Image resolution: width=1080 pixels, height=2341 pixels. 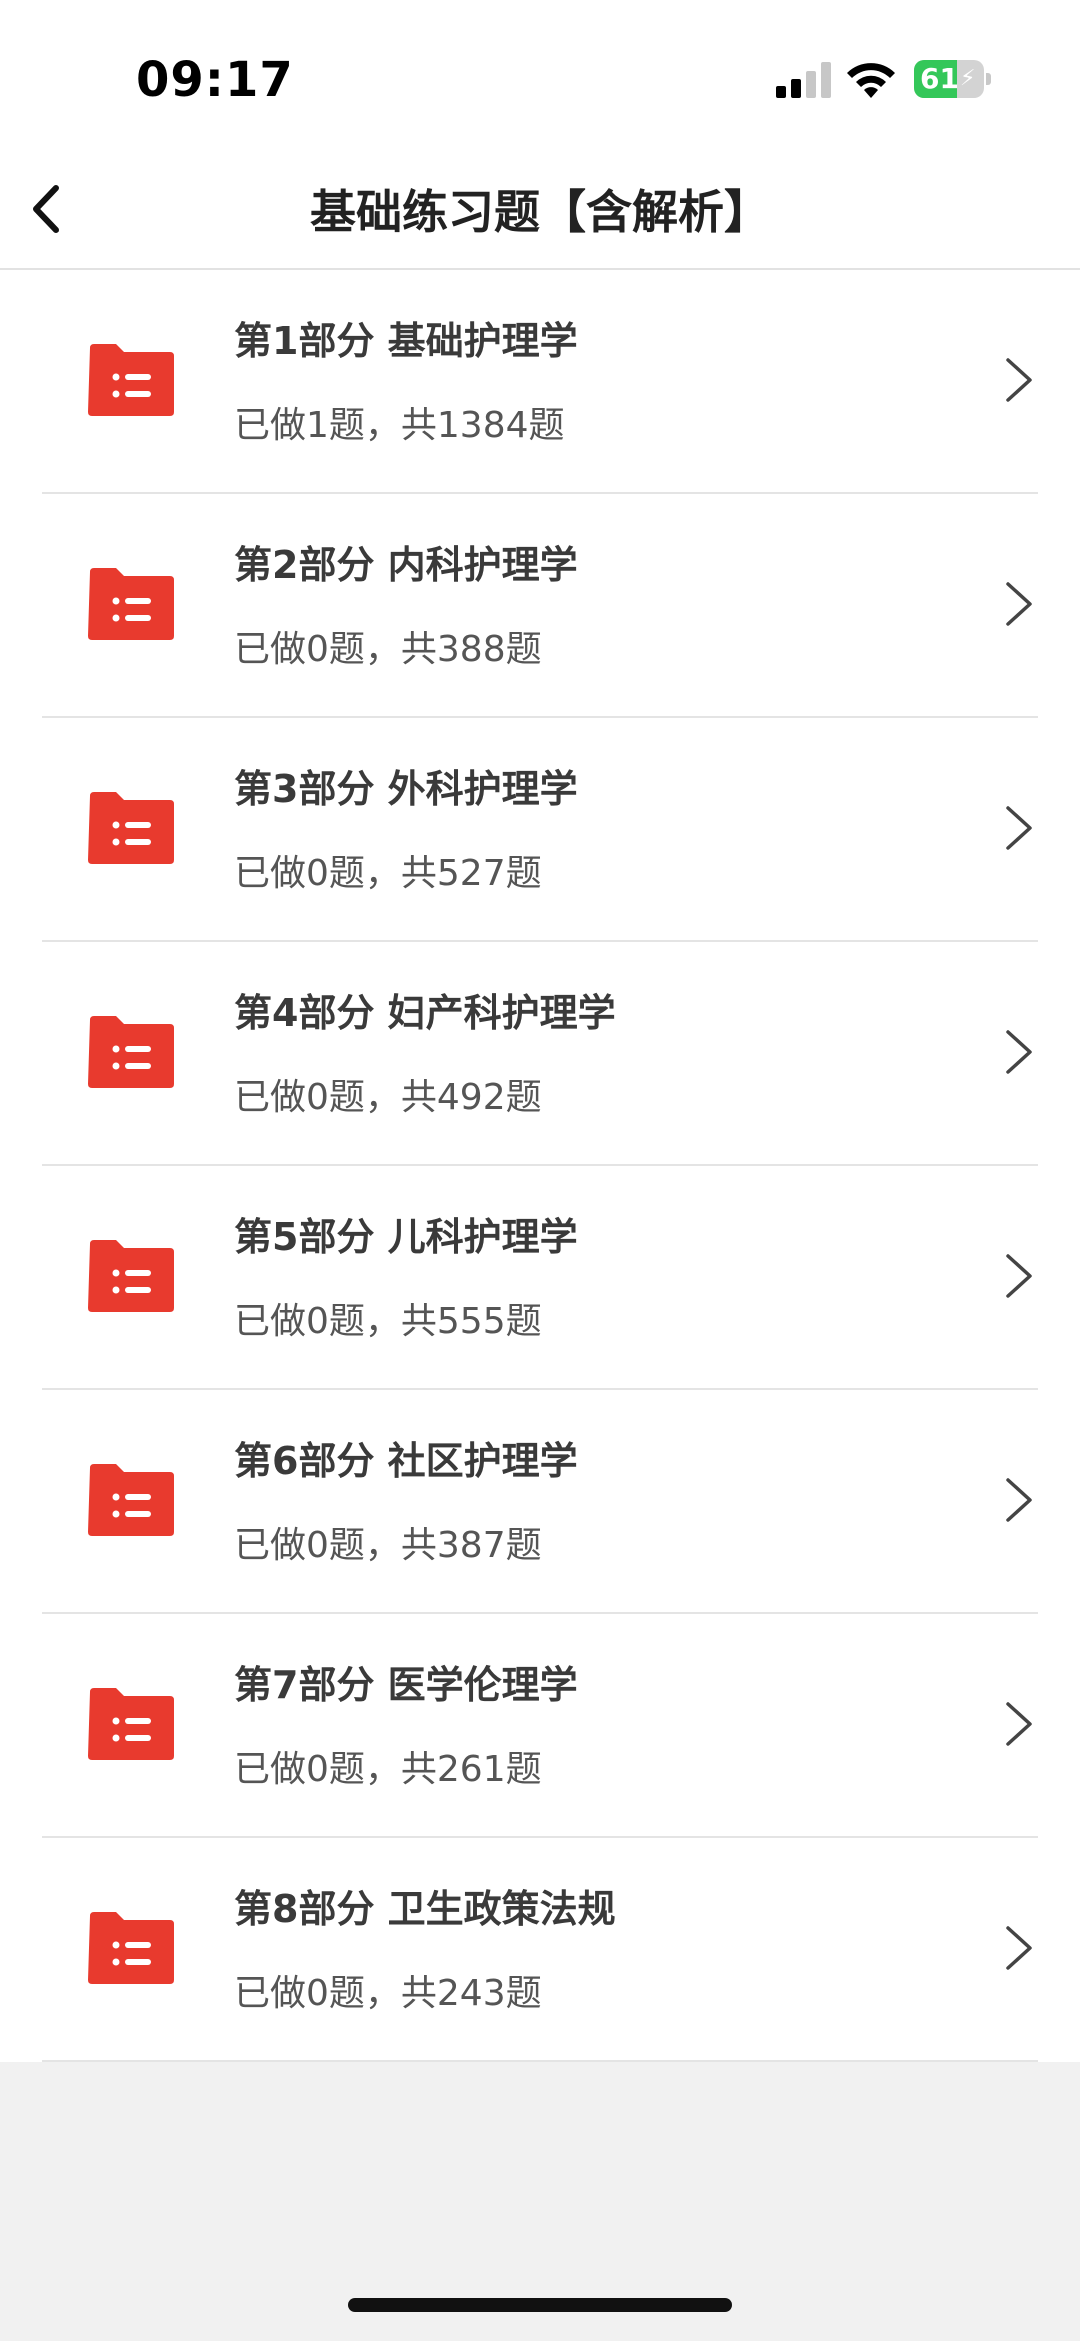 I want to click on list-item: 第7部分 医学伦理学 已做0题，共261题, so click(x=540, y=1726).